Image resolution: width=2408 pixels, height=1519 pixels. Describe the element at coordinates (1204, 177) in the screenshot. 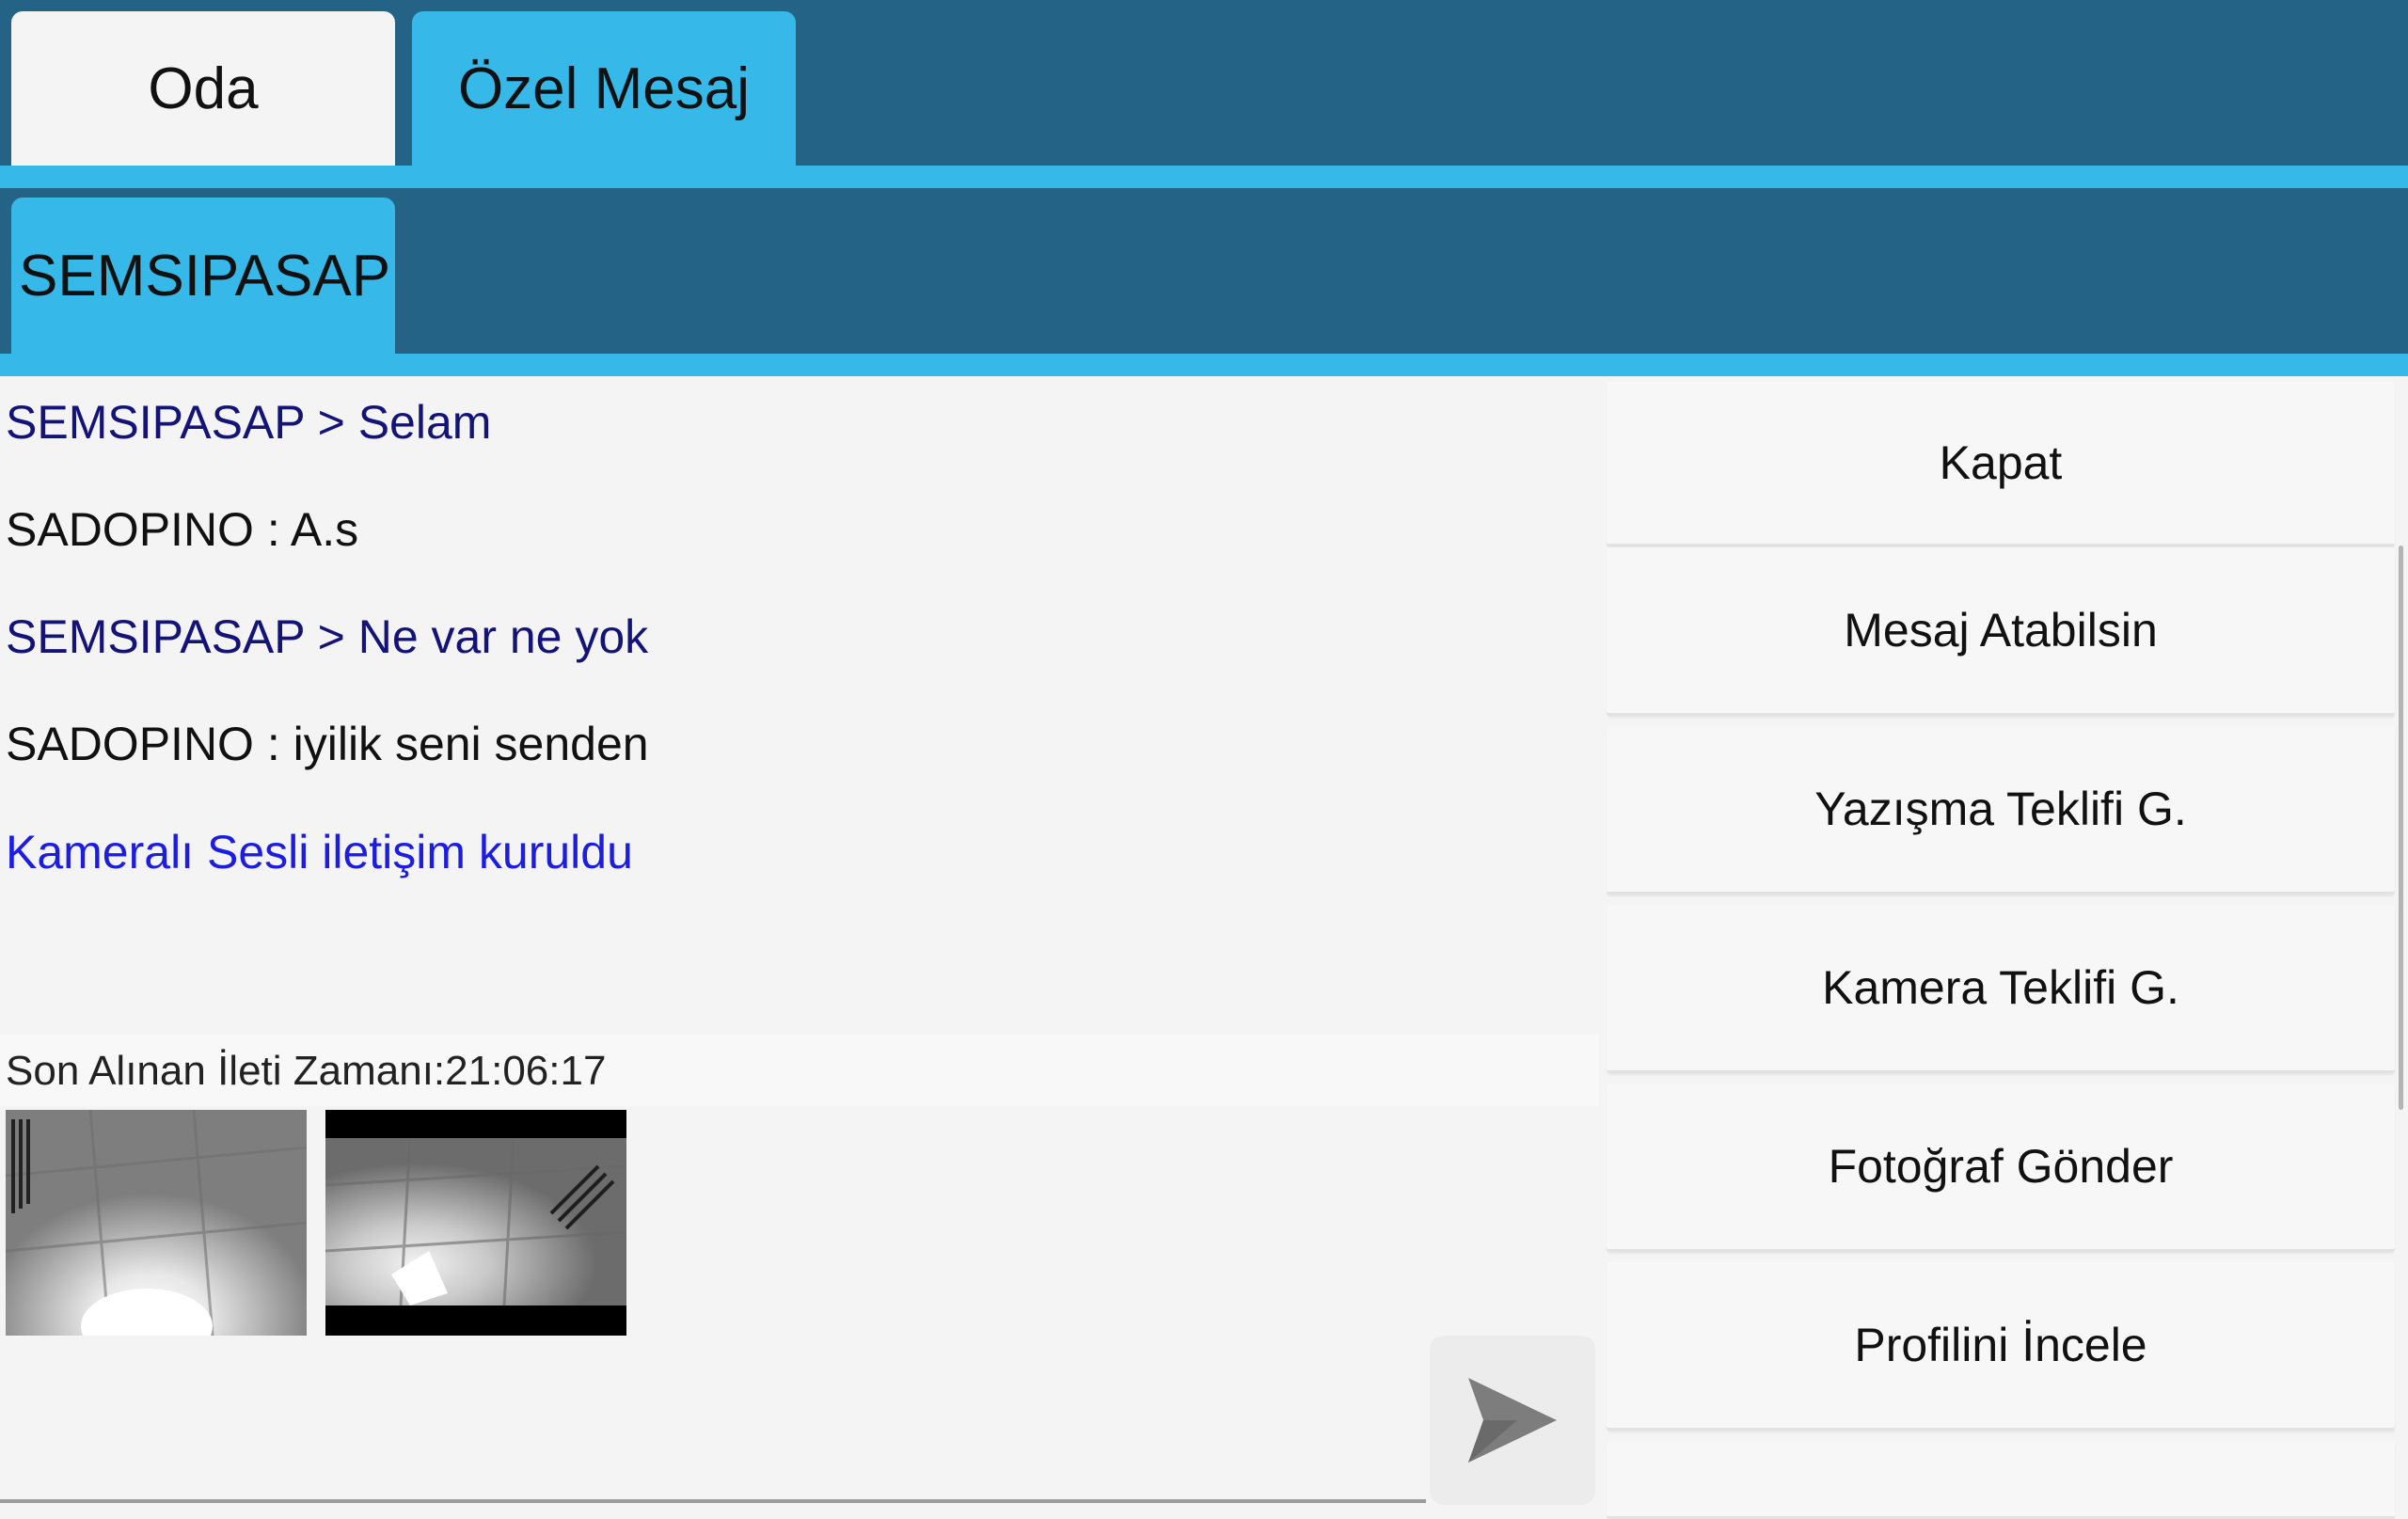

I see `tab-indicator-line` at that location.